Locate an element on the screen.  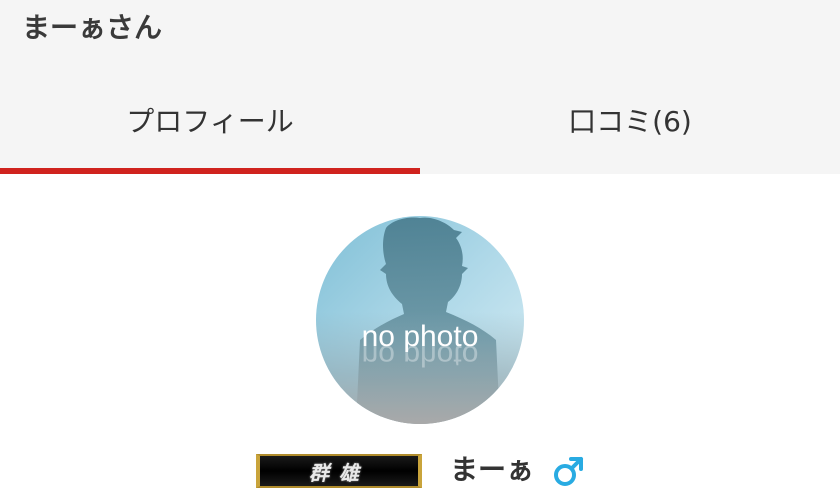
avatar: no photo no photo is located at coordinates (420, 320).